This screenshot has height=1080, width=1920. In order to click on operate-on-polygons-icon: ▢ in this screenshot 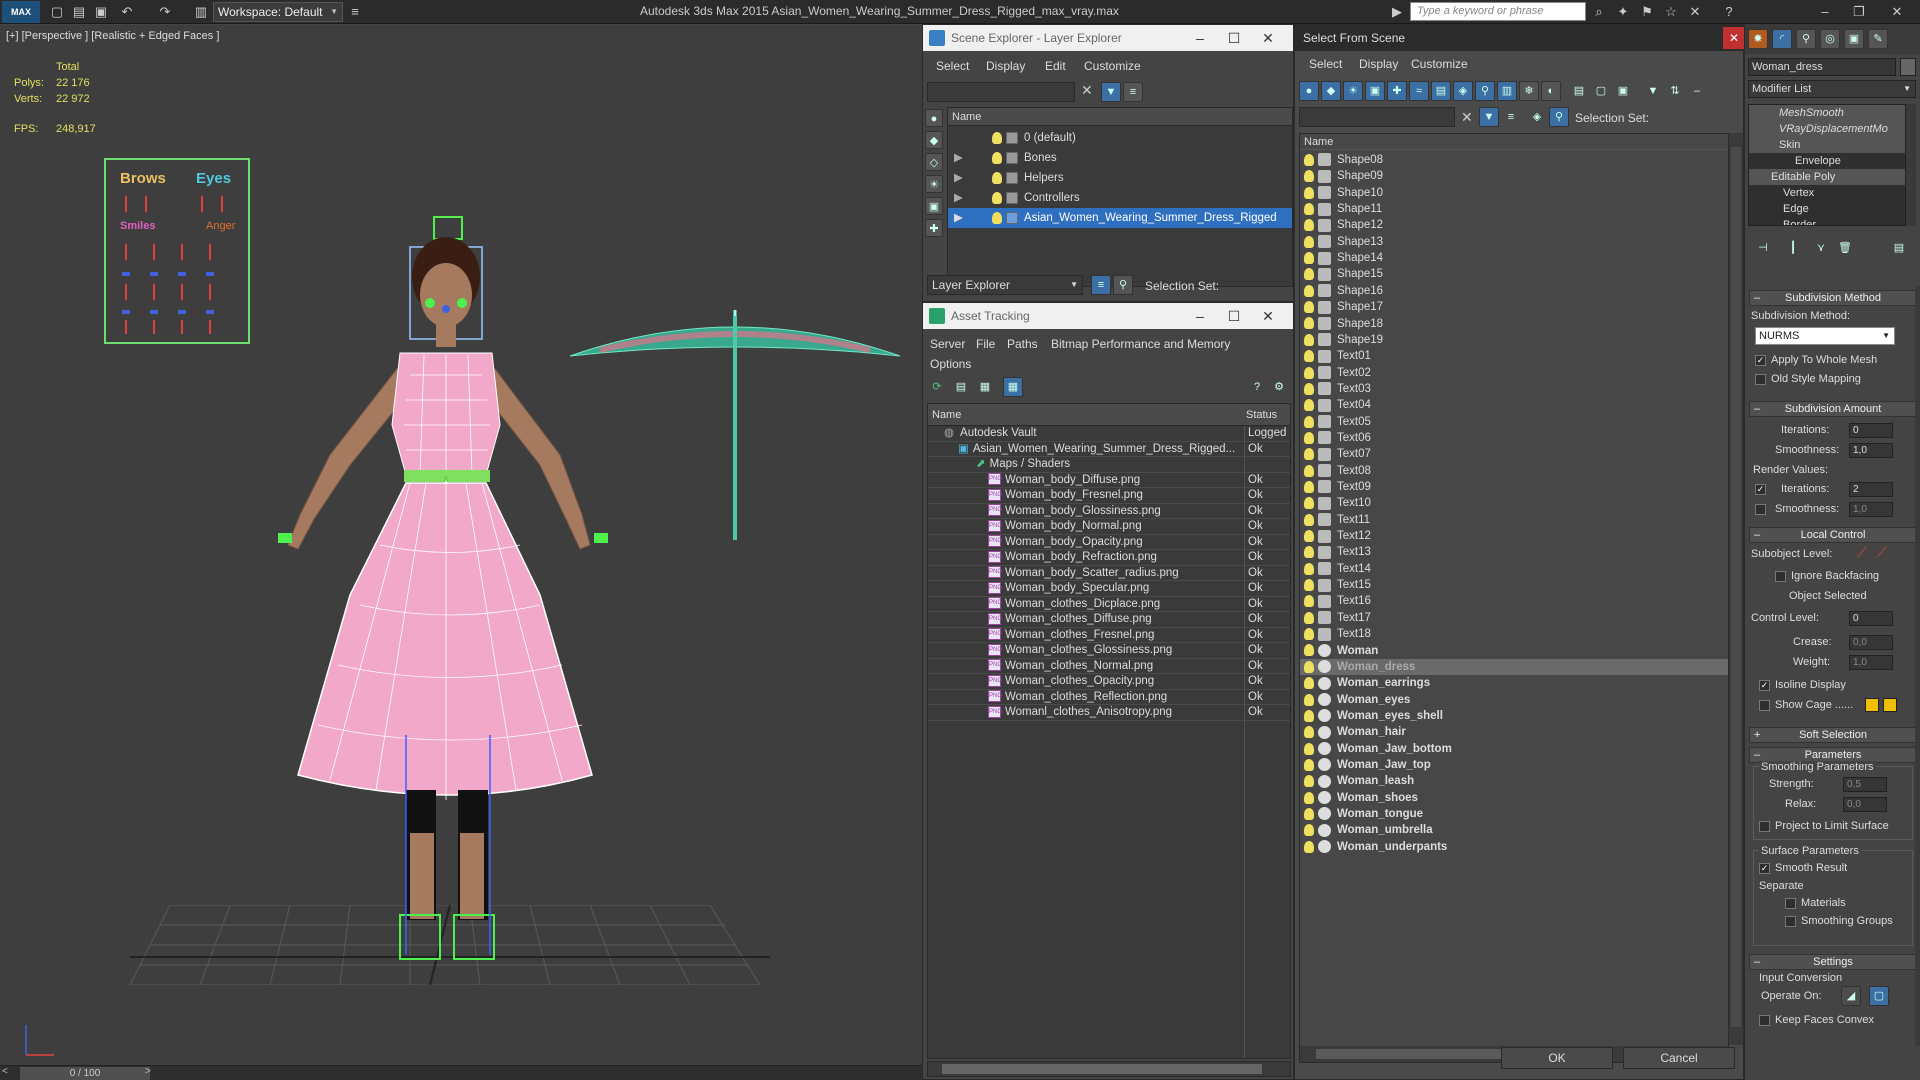, I will do `click(1879, 996)`.